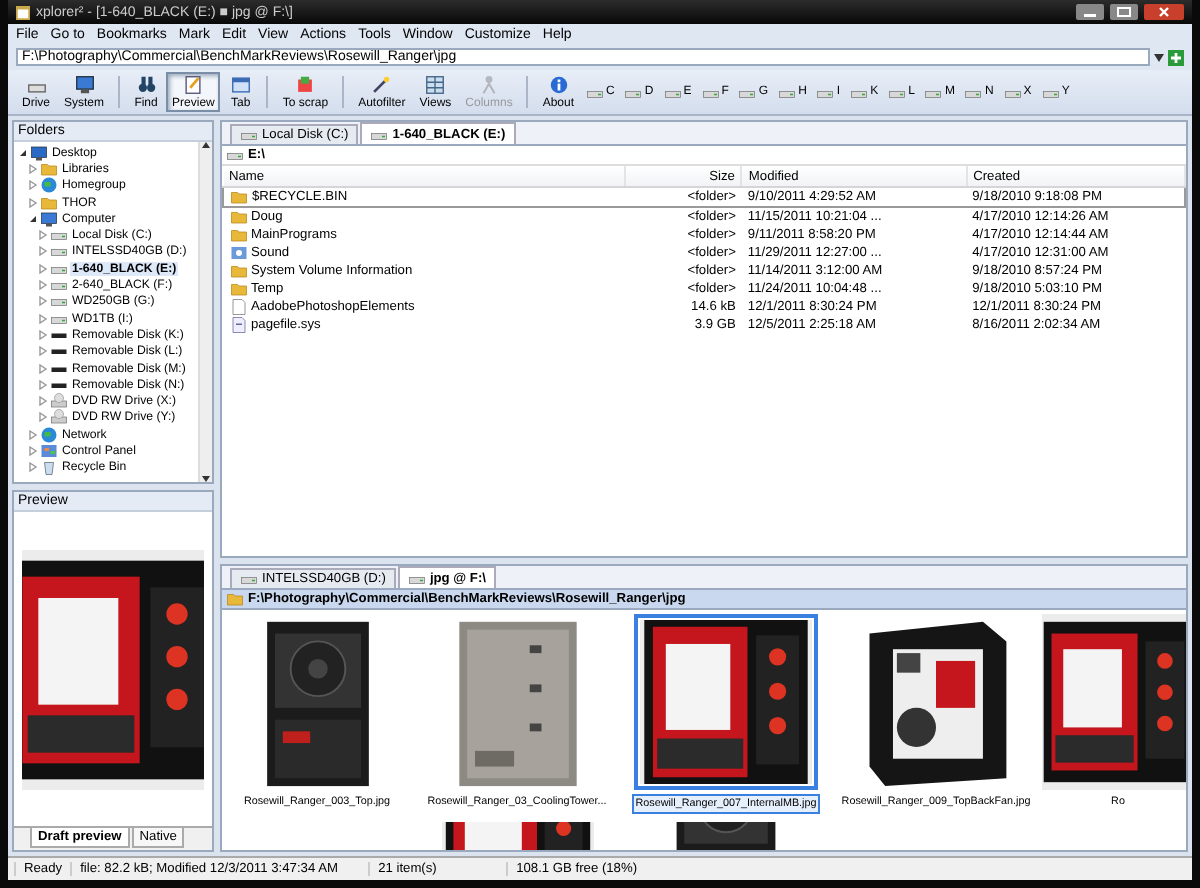 The image size is (1200, 888). What do you see at coordinates (1159, 57) in the screenshot?
I see `dropdown-caret-icon` at bounding box center [1159, 57].